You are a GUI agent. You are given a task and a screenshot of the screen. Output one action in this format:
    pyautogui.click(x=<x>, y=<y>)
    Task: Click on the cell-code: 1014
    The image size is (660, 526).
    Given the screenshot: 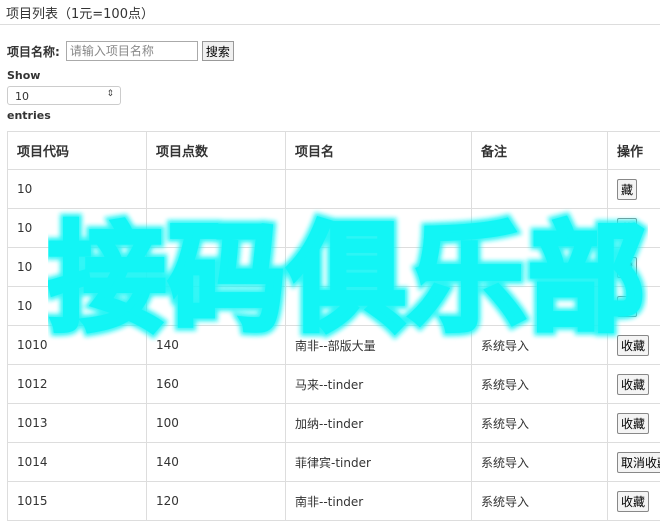 What is the action you would take?
    pyautogui.click(x=77, y=462)
    